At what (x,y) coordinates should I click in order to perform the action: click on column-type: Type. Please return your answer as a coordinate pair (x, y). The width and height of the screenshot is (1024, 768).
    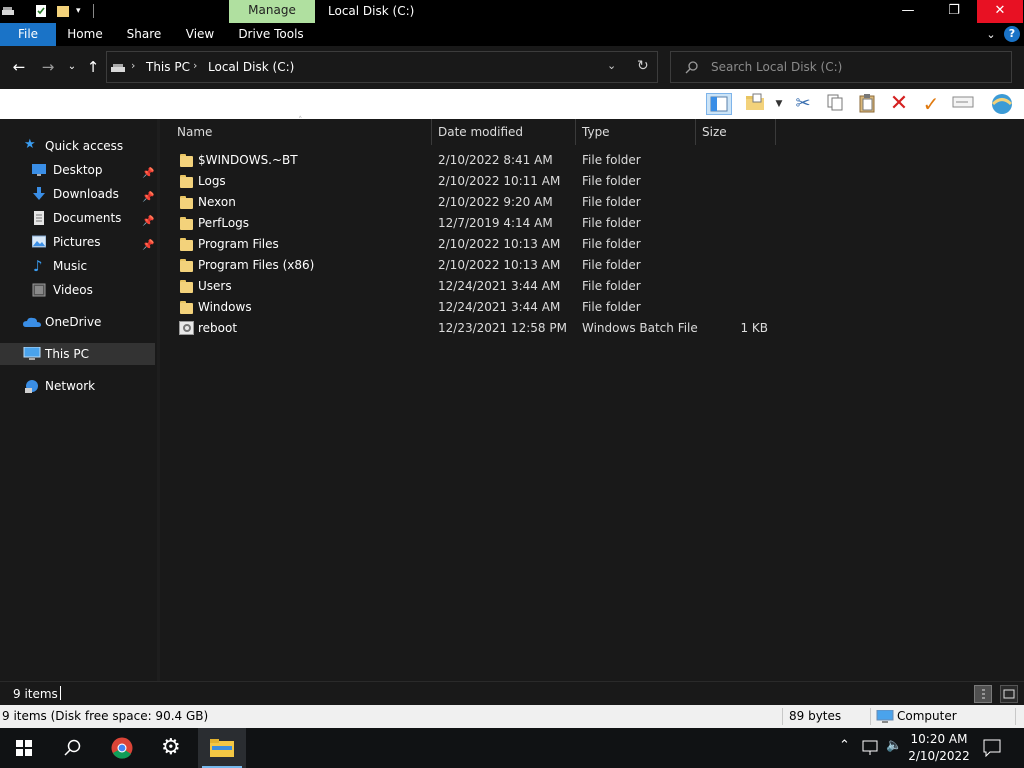
    Looking at the image, I should click on (596, 132).